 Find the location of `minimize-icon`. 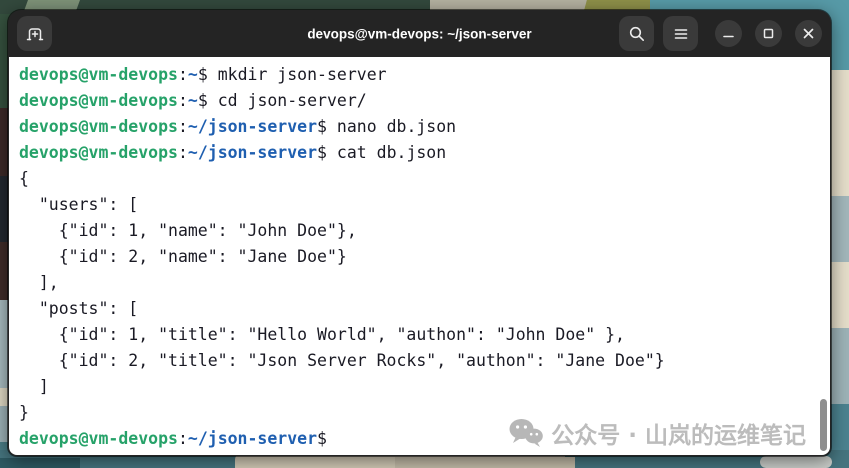

minimize-icon is located at coordinates (728, 33).